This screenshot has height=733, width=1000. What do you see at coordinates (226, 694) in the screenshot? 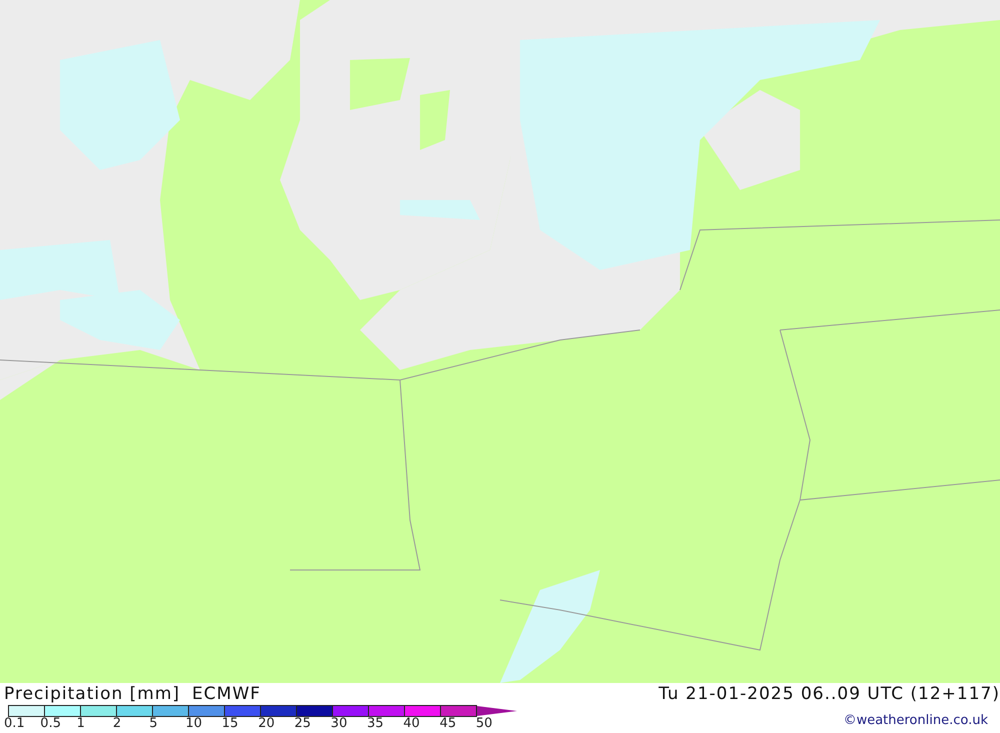
I see `model-name: ECMWF` at bounding box center [226, 694].